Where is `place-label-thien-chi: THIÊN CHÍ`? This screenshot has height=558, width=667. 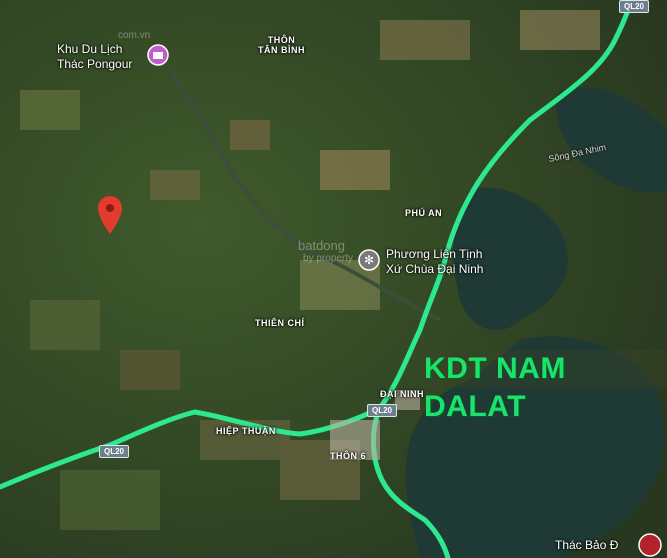
place-label-thien-chi: THIÊN CHÍ is located at coordinates (280, 323).